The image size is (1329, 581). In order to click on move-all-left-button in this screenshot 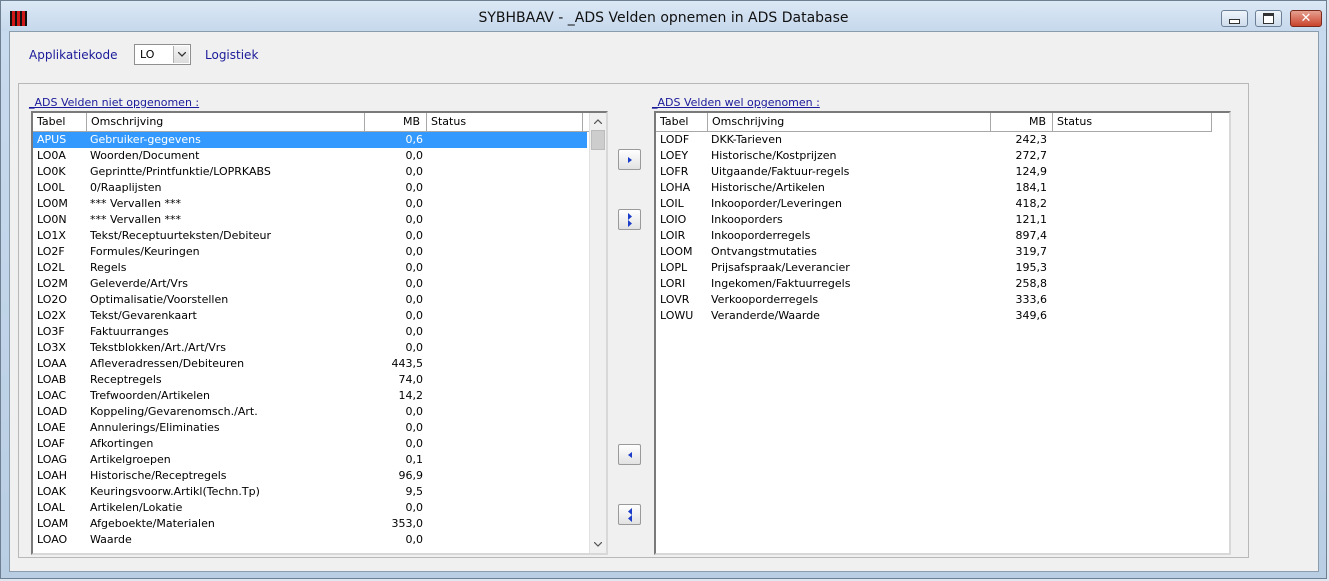, I will do `click(629, 514)`.